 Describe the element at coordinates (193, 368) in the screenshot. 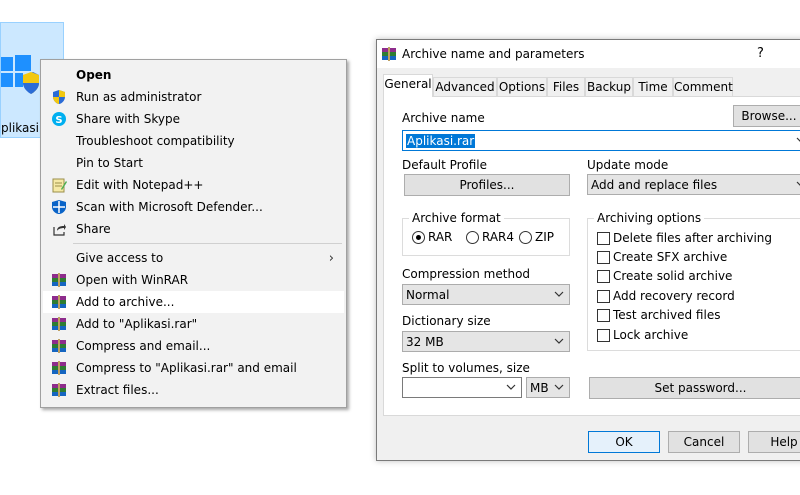

I see `menu-item-compress-rar-email: Compress to "Aplikasi.rar" and email` at that location.